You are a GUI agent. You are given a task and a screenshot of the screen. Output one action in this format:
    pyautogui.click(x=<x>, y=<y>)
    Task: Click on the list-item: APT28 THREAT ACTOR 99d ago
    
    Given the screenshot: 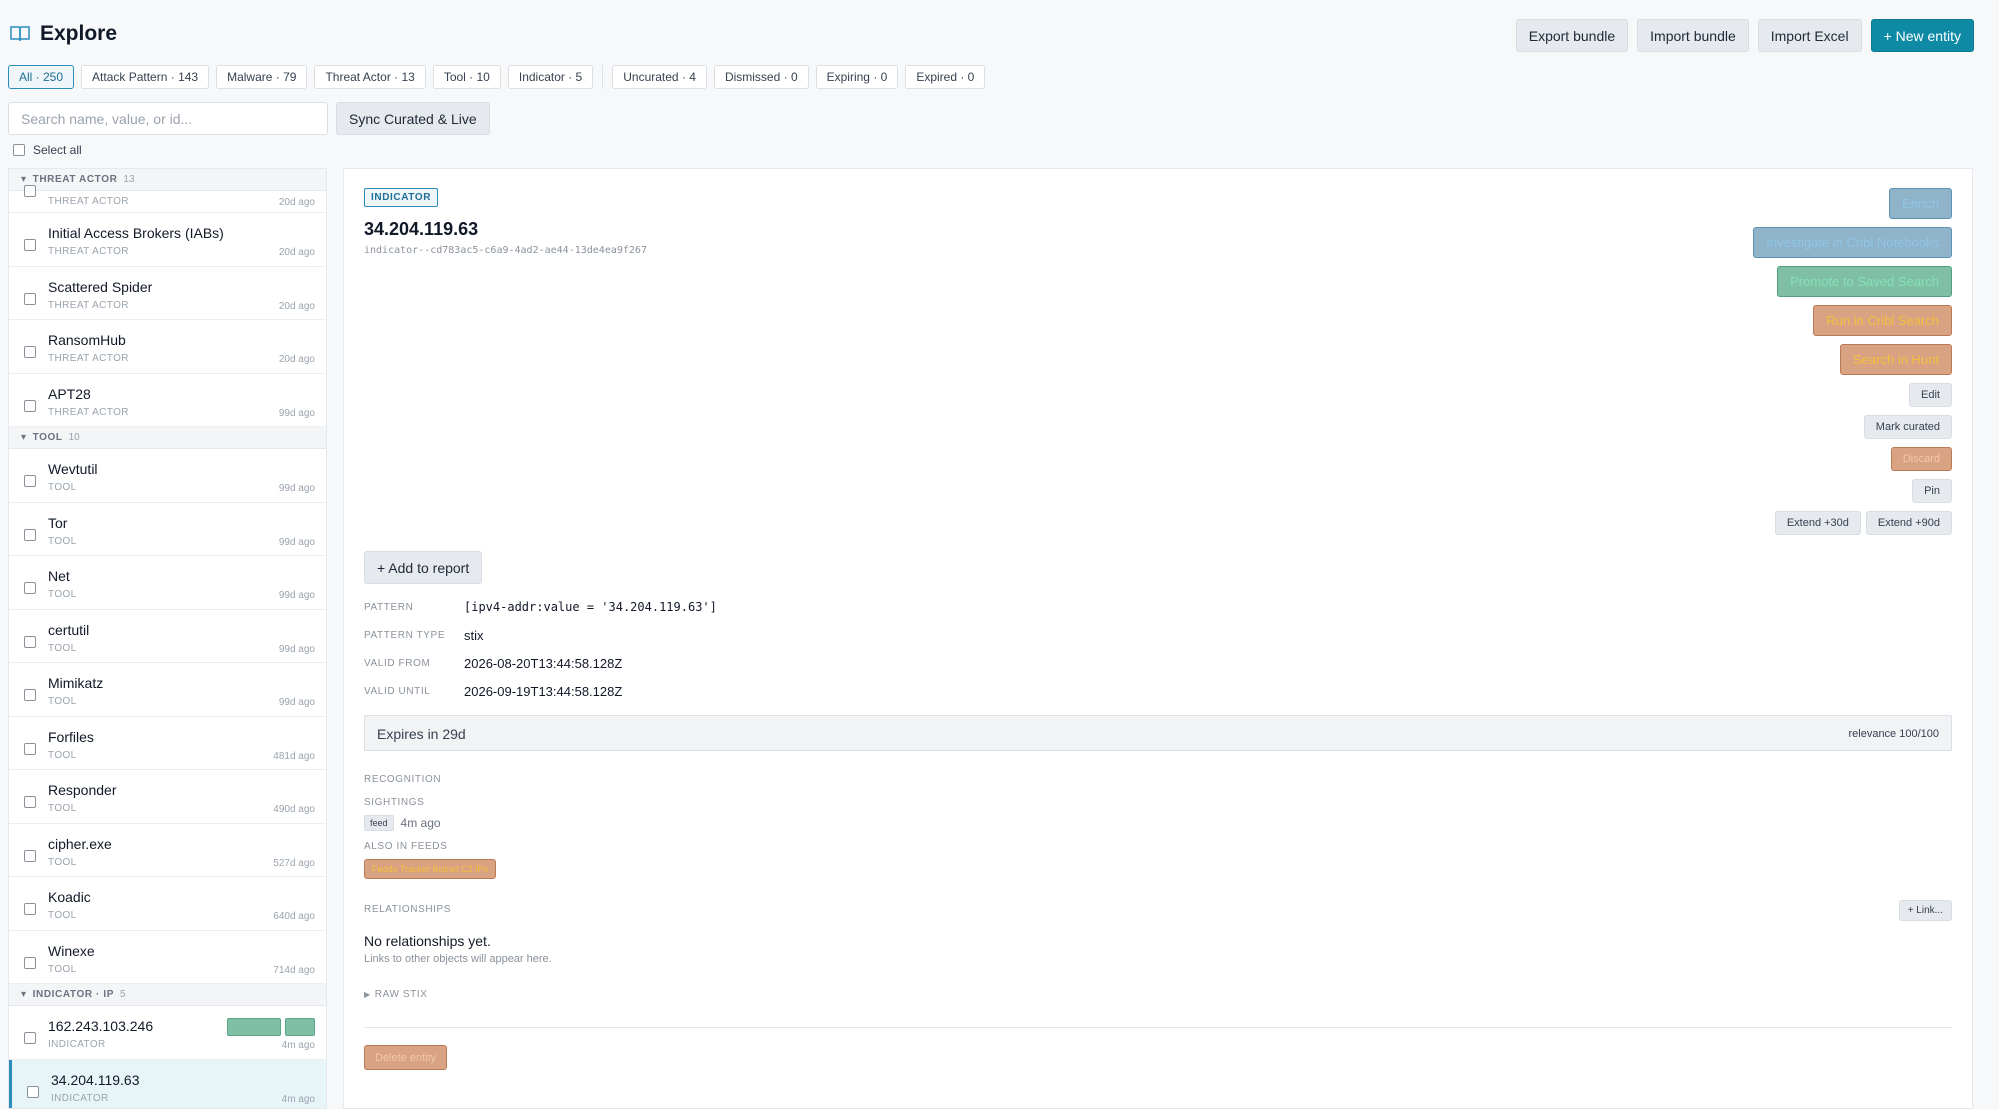 What is the action you would take?
    pyautogui.click(x=167, y=400)
    